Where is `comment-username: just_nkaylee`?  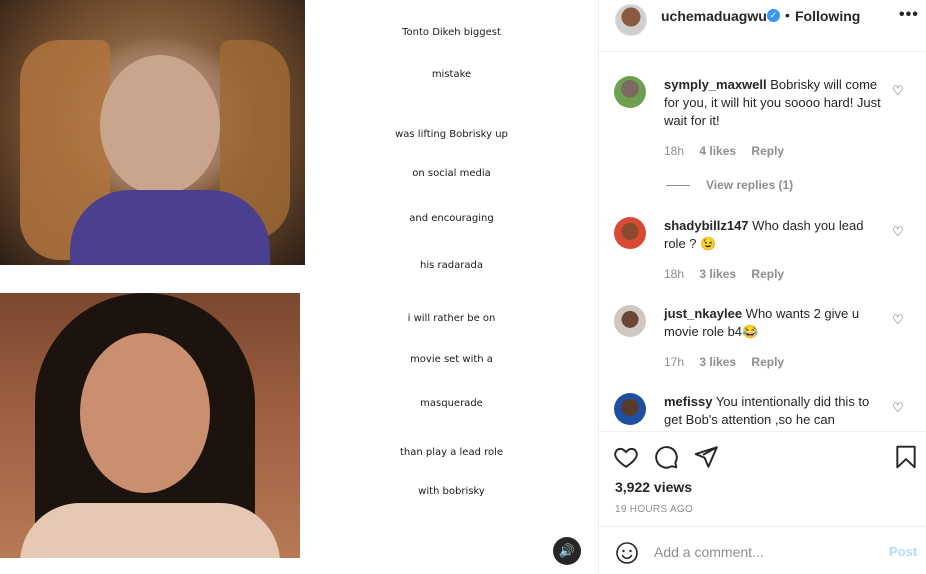
comment-username: just_nkaylee is located at coordinates (703, 313).